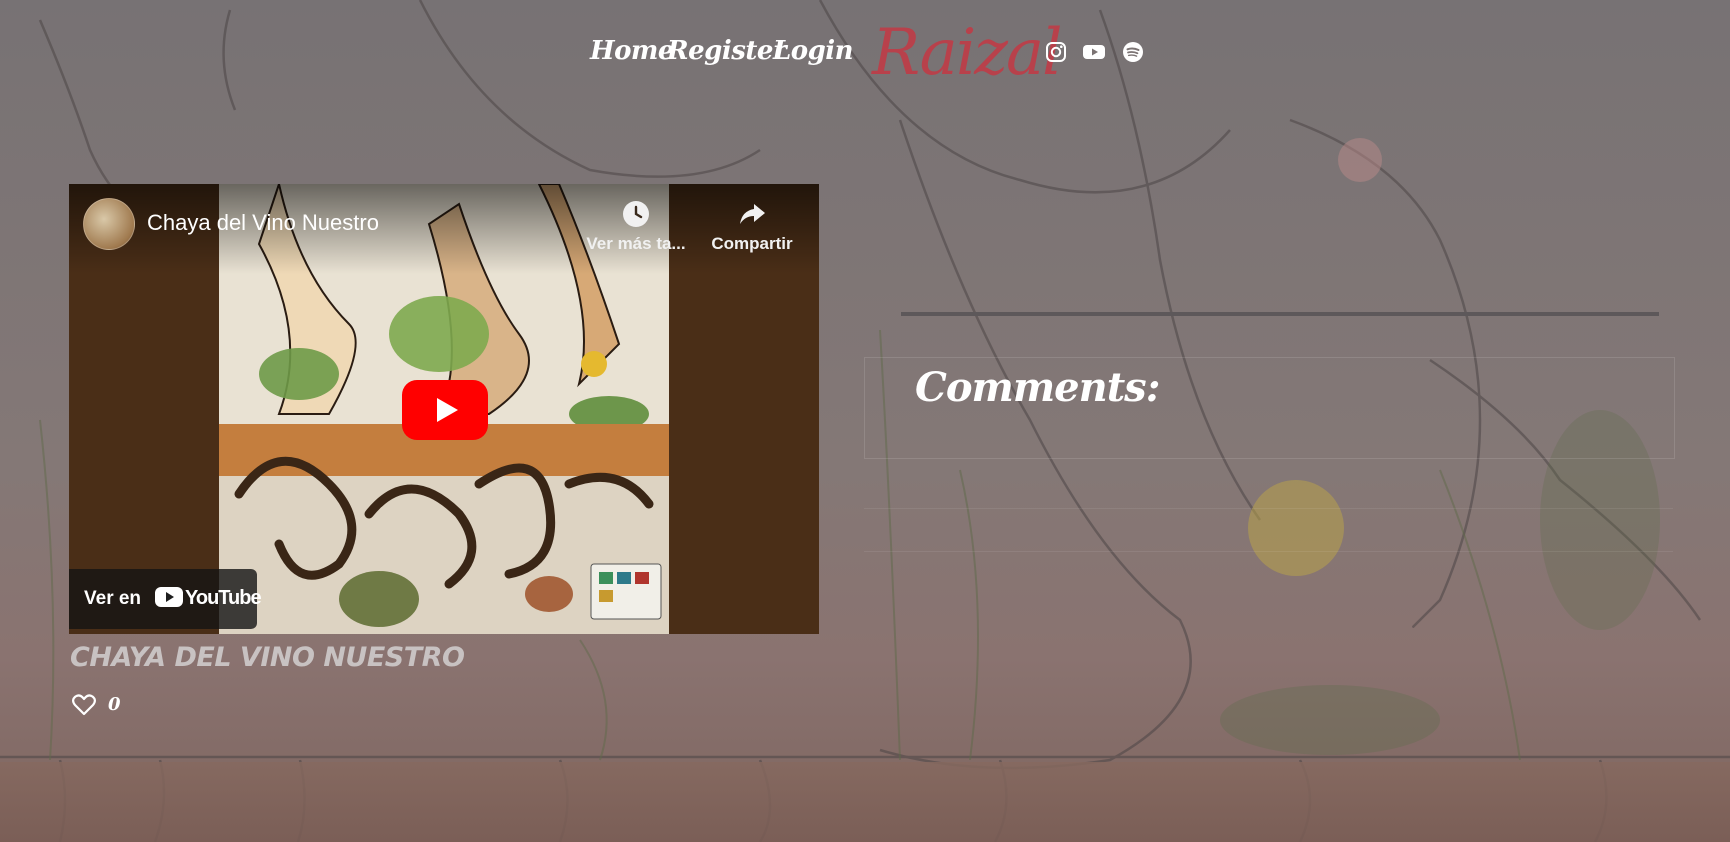 The width and height of the screenshot is (1730, 842). I want to click on section-divider, so click(1280, 314).